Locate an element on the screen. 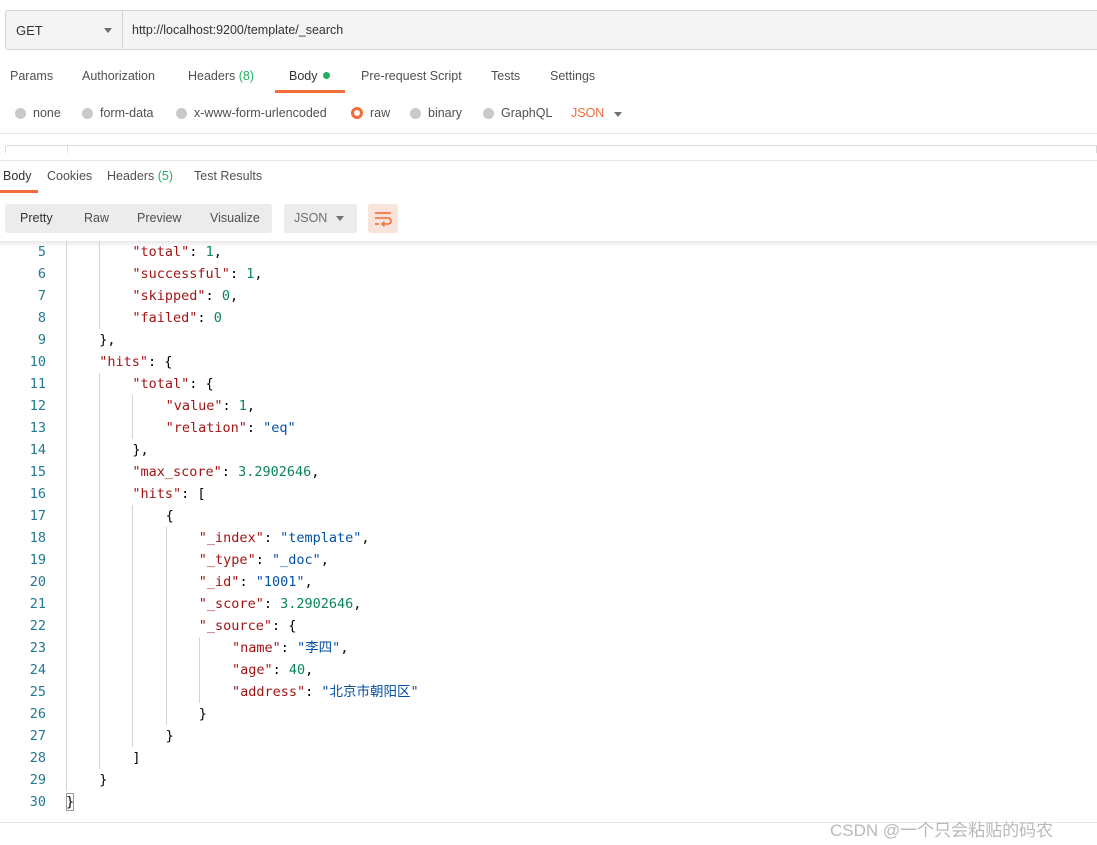 The height and width of the screenshot is (845, 1097). code-line: 24 "age": 40, is located at coordinates (548, 670).